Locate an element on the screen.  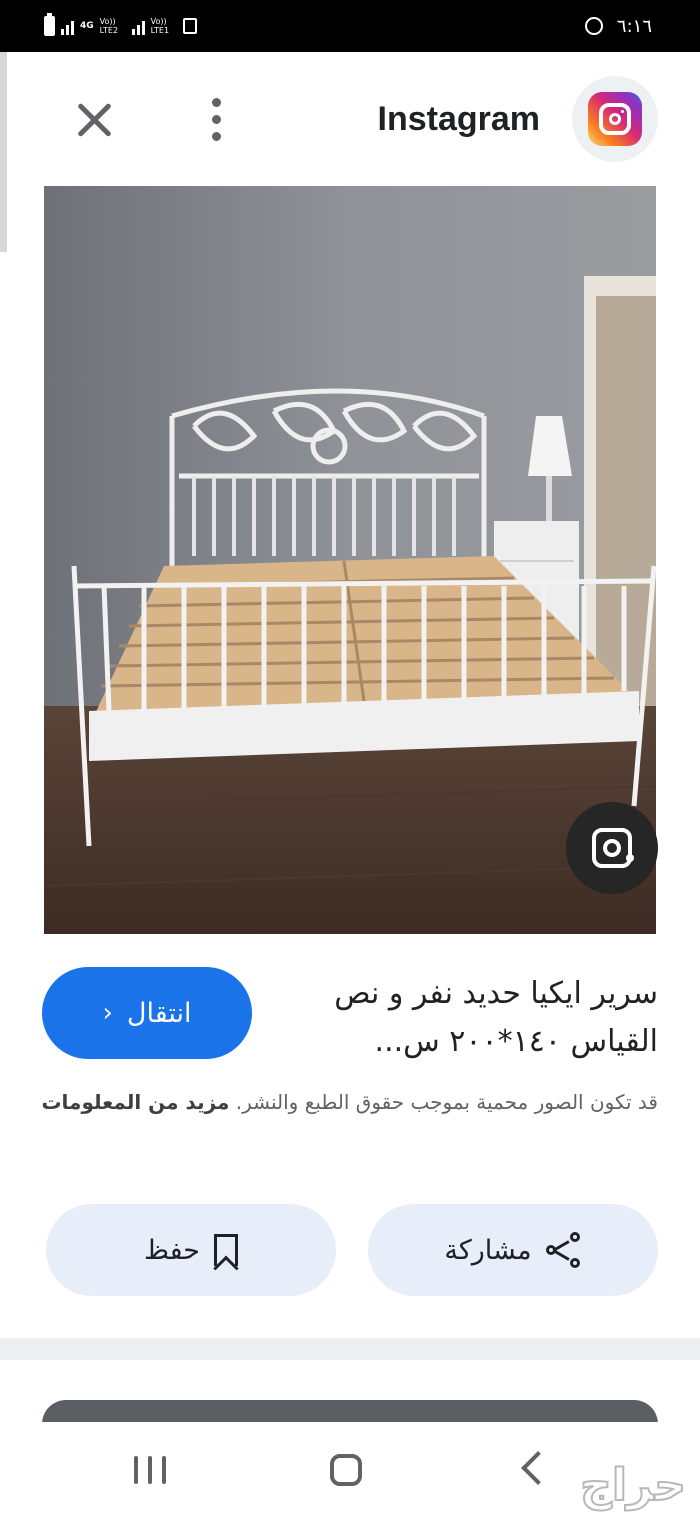
battery-icon is located at coordinates (49, 24).